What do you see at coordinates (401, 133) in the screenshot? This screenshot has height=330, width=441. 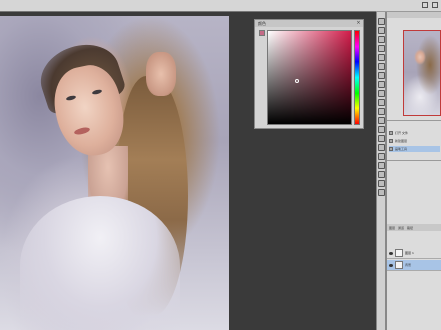 I see `history-item-label: 打开 文件` at bounding box center [401, 133].